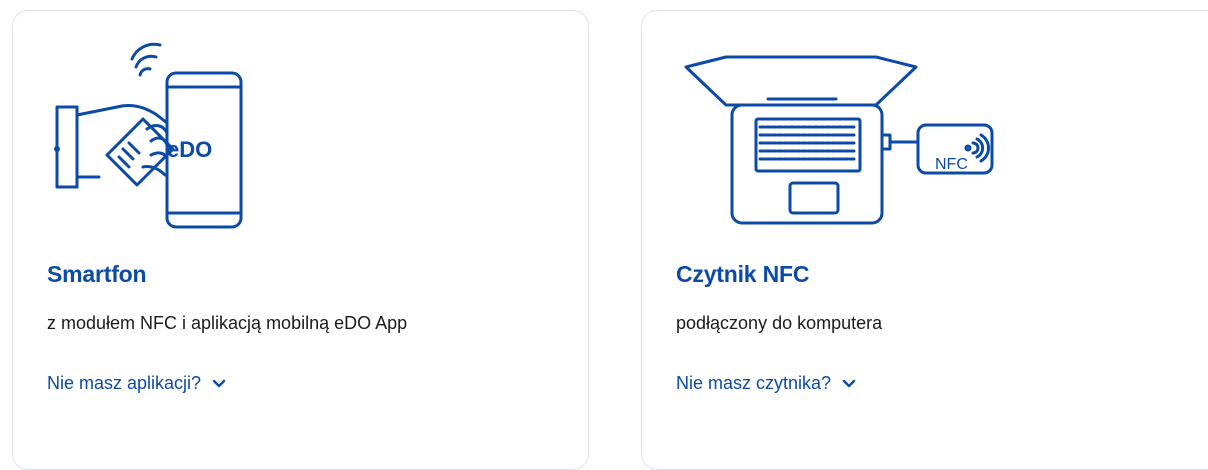 The width and height of the screenshot is (1208, 470). Describe the element at coordinates (124, 383) in the screenshot. I see `toggle-label: Nie masz aplikacji?` at that location.